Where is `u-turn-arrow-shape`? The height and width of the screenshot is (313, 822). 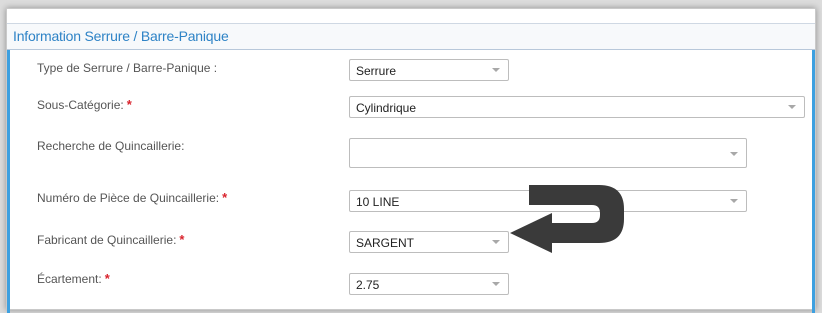 u-turn-arrow-shape is located at coordinates (567, 219).